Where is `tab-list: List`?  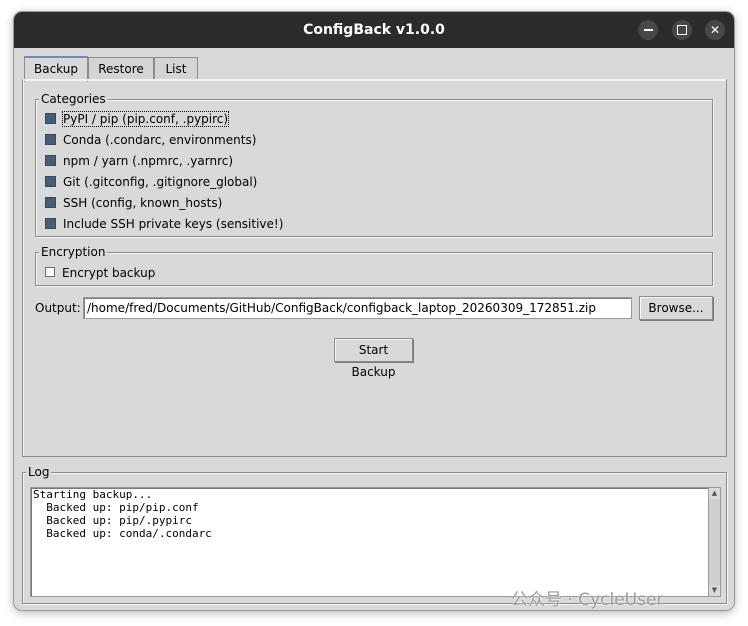
tab-list: List is located at coordinates (176, 68).